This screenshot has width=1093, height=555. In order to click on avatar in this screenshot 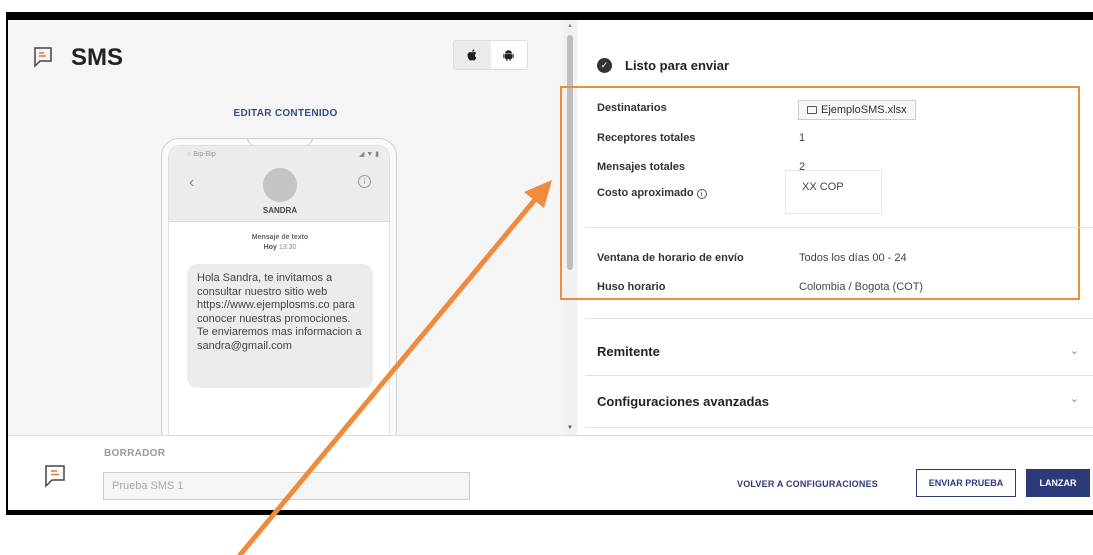, I will do `click(280, 185)`.